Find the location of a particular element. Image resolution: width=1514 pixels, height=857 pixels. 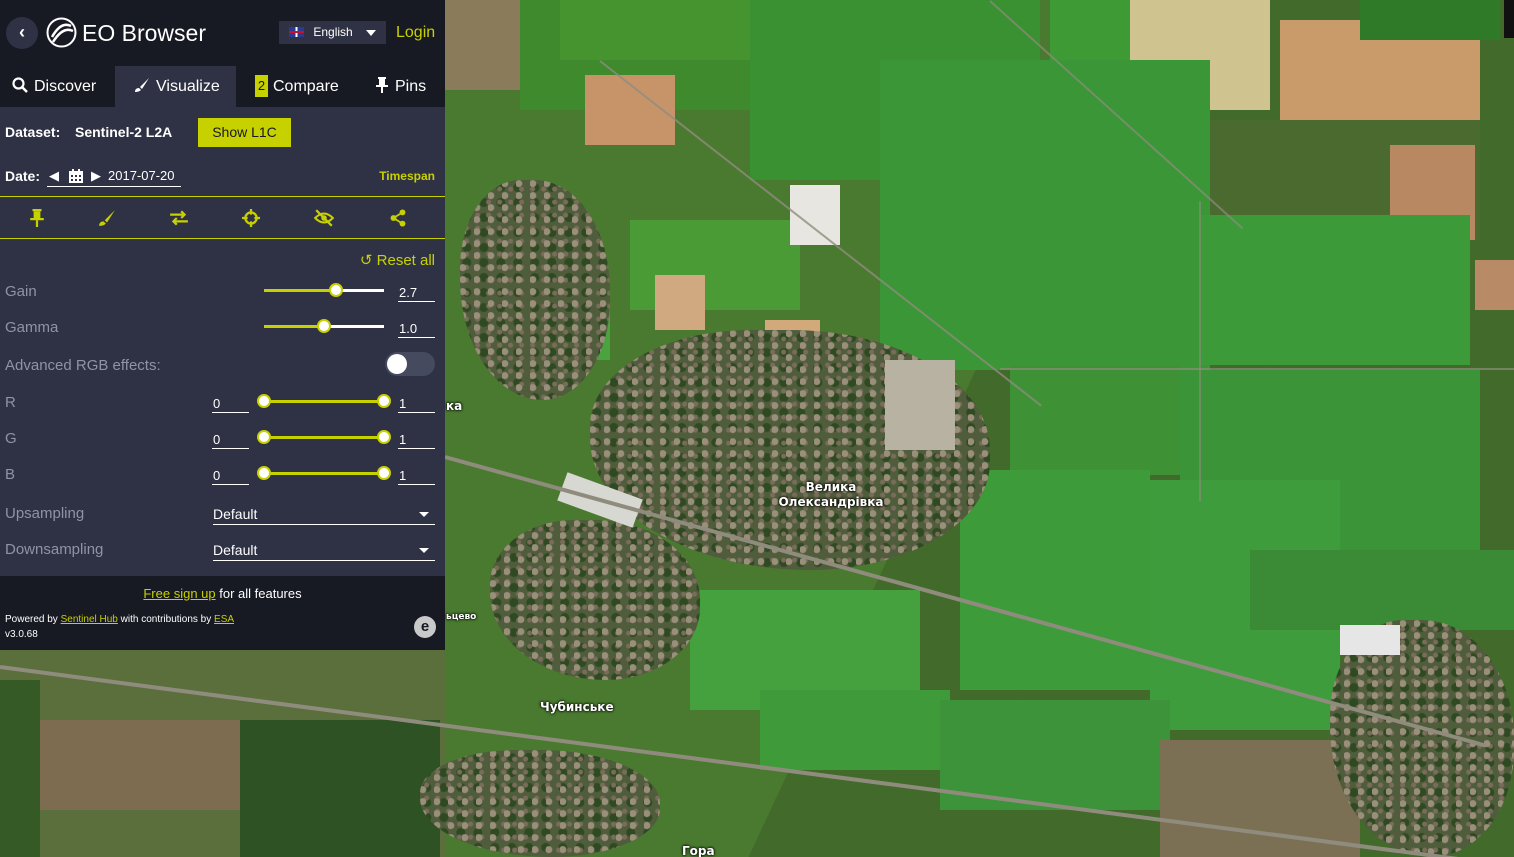

channel-g-max-input: 1 is located at coordinates (416, 440).